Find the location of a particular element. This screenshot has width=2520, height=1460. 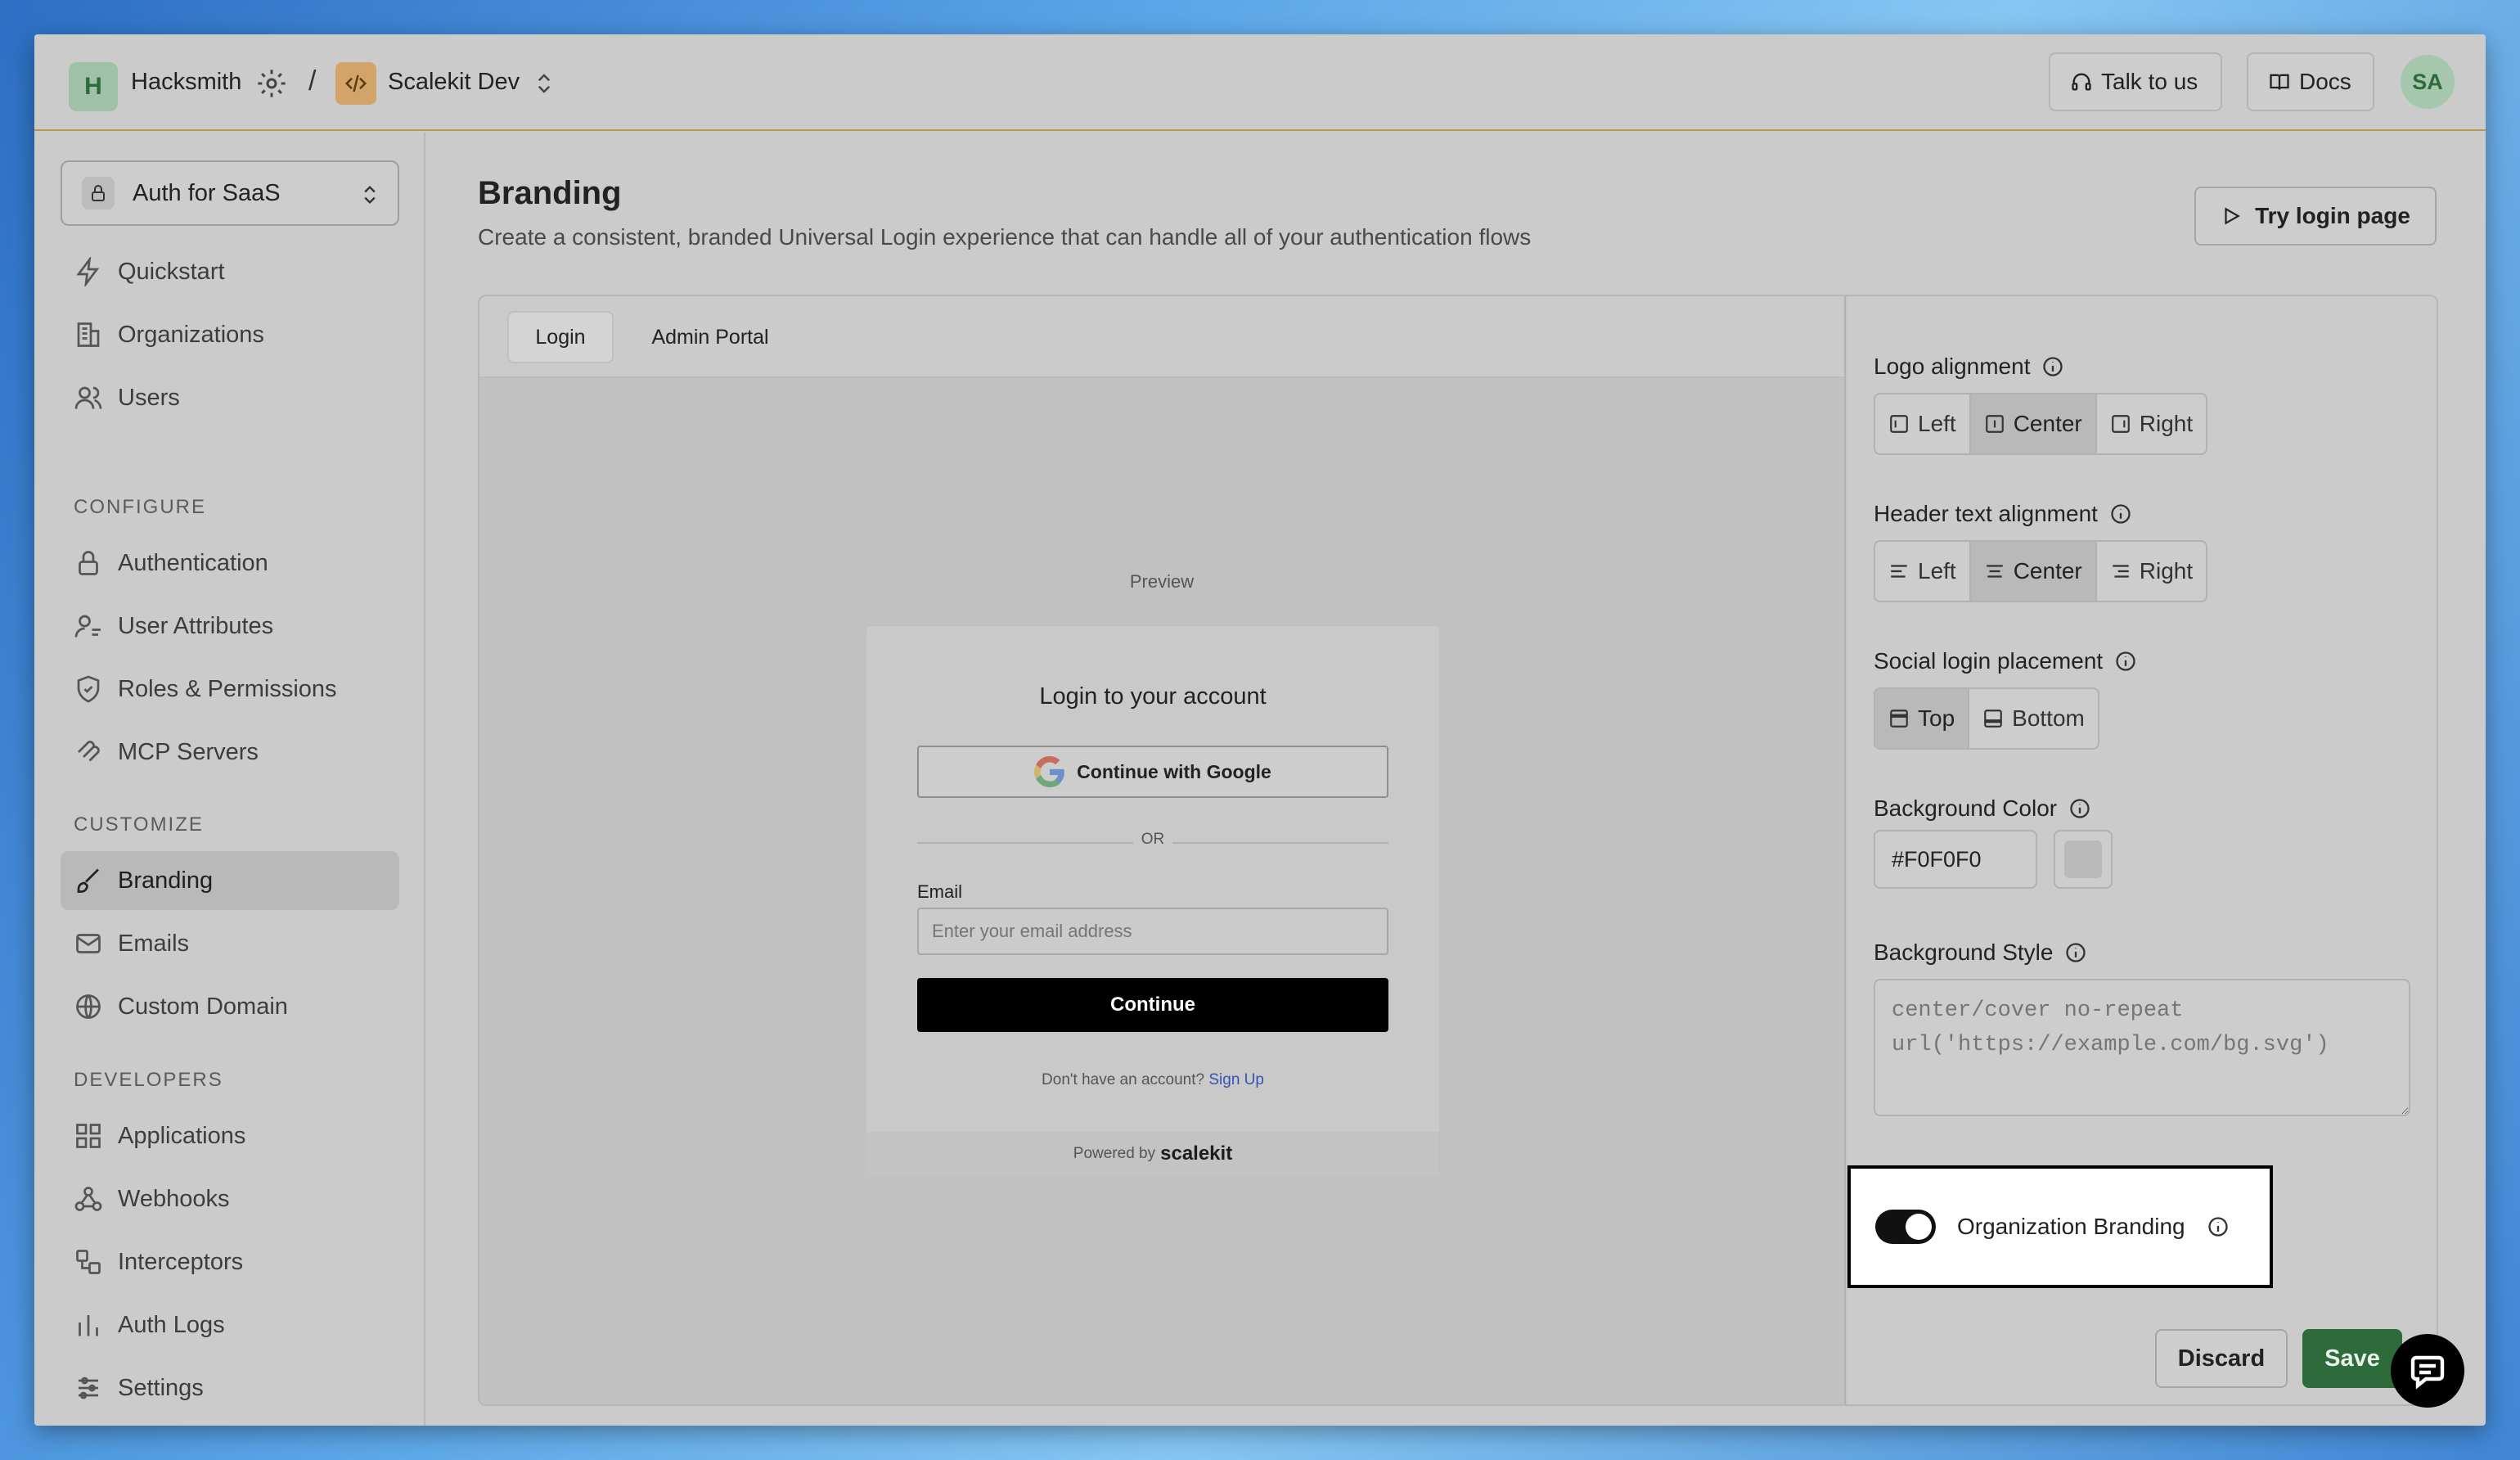

user-attributes-icon is located at coordinates (88, 627).